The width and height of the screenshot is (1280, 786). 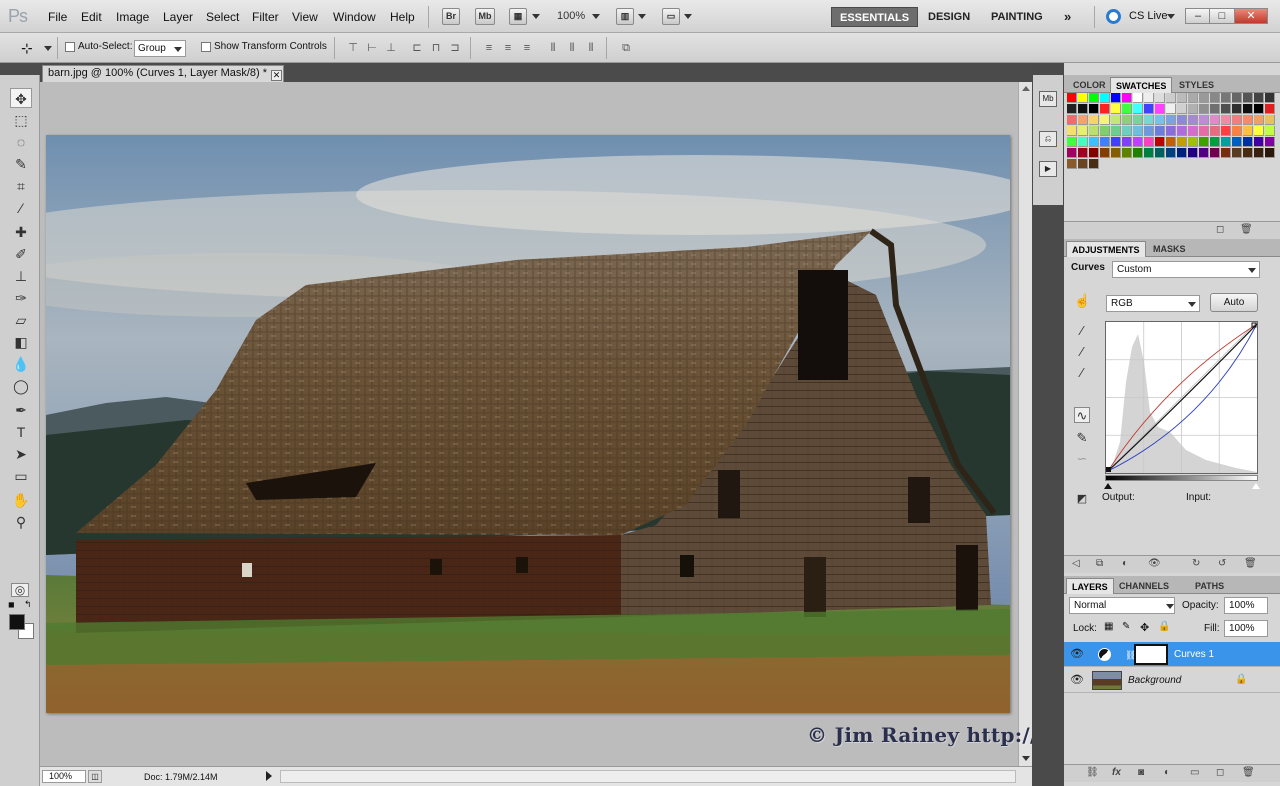 I want to click on clone-stamp-tool-icon: ⊥, so click(x=21, y=276).